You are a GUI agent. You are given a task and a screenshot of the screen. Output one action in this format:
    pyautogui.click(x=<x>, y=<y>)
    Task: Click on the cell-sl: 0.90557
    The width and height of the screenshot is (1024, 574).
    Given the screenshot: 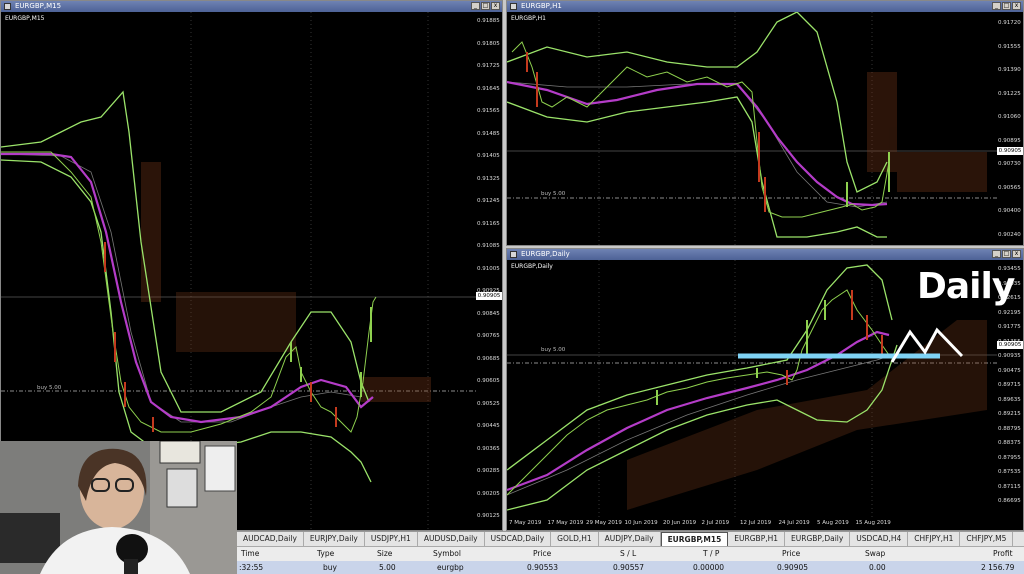 What is the action you would take?
    pyautogui.click(x=629, y=567)
    